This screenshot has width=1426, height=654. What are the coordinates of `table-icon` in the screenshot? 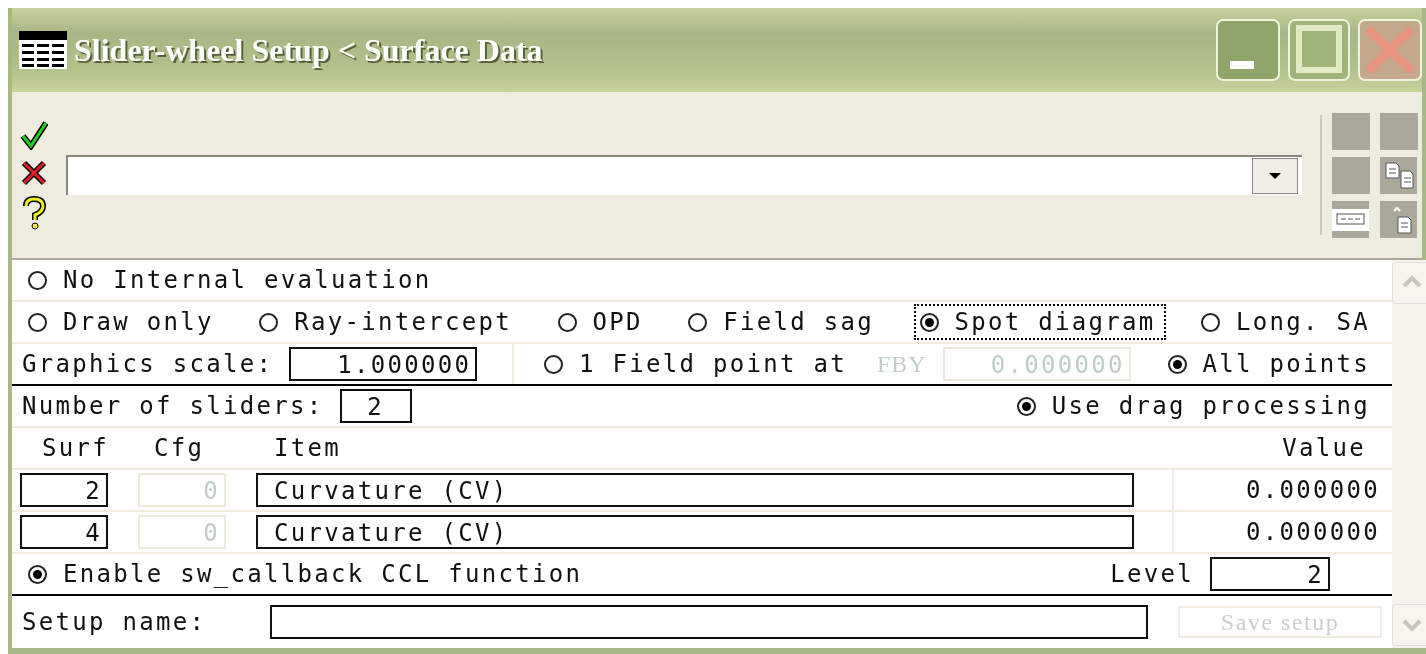 It's located at (43, 50).